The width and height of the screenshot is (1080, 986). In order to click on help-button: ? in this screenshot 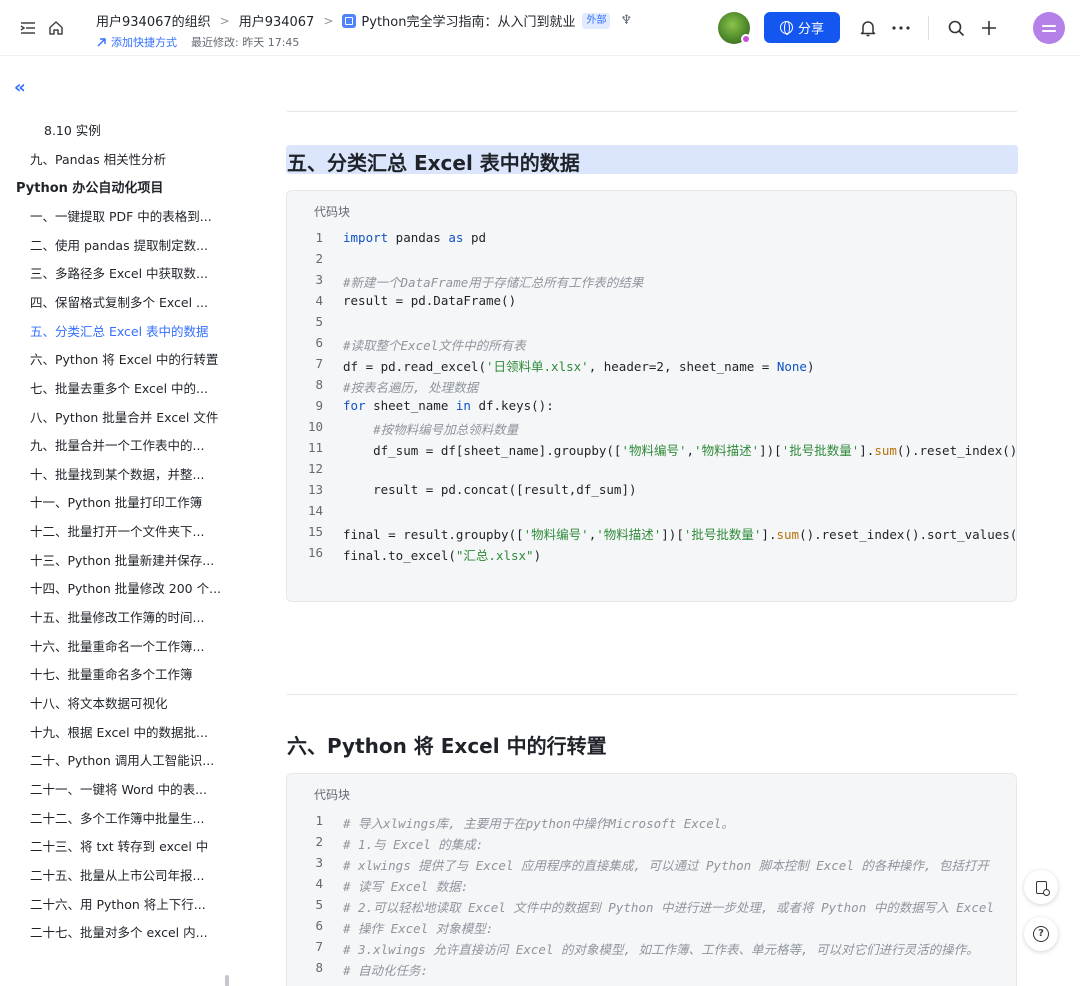, I will do `click(1041, 934)`.